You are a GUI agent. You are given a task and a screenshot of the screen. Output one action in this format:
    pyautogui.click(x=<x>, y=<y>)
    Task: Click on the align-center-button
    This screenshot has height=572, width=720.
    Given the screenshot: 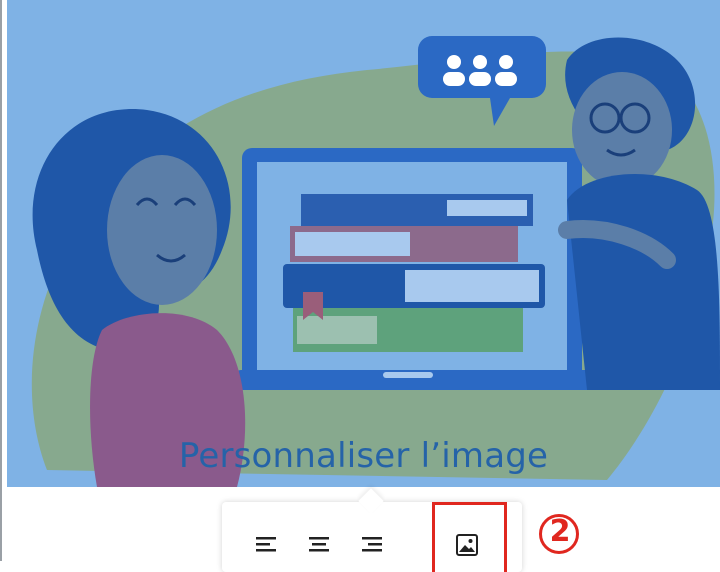 What is the action you would take?
    pyautogui.click(x=319, y=545)
    